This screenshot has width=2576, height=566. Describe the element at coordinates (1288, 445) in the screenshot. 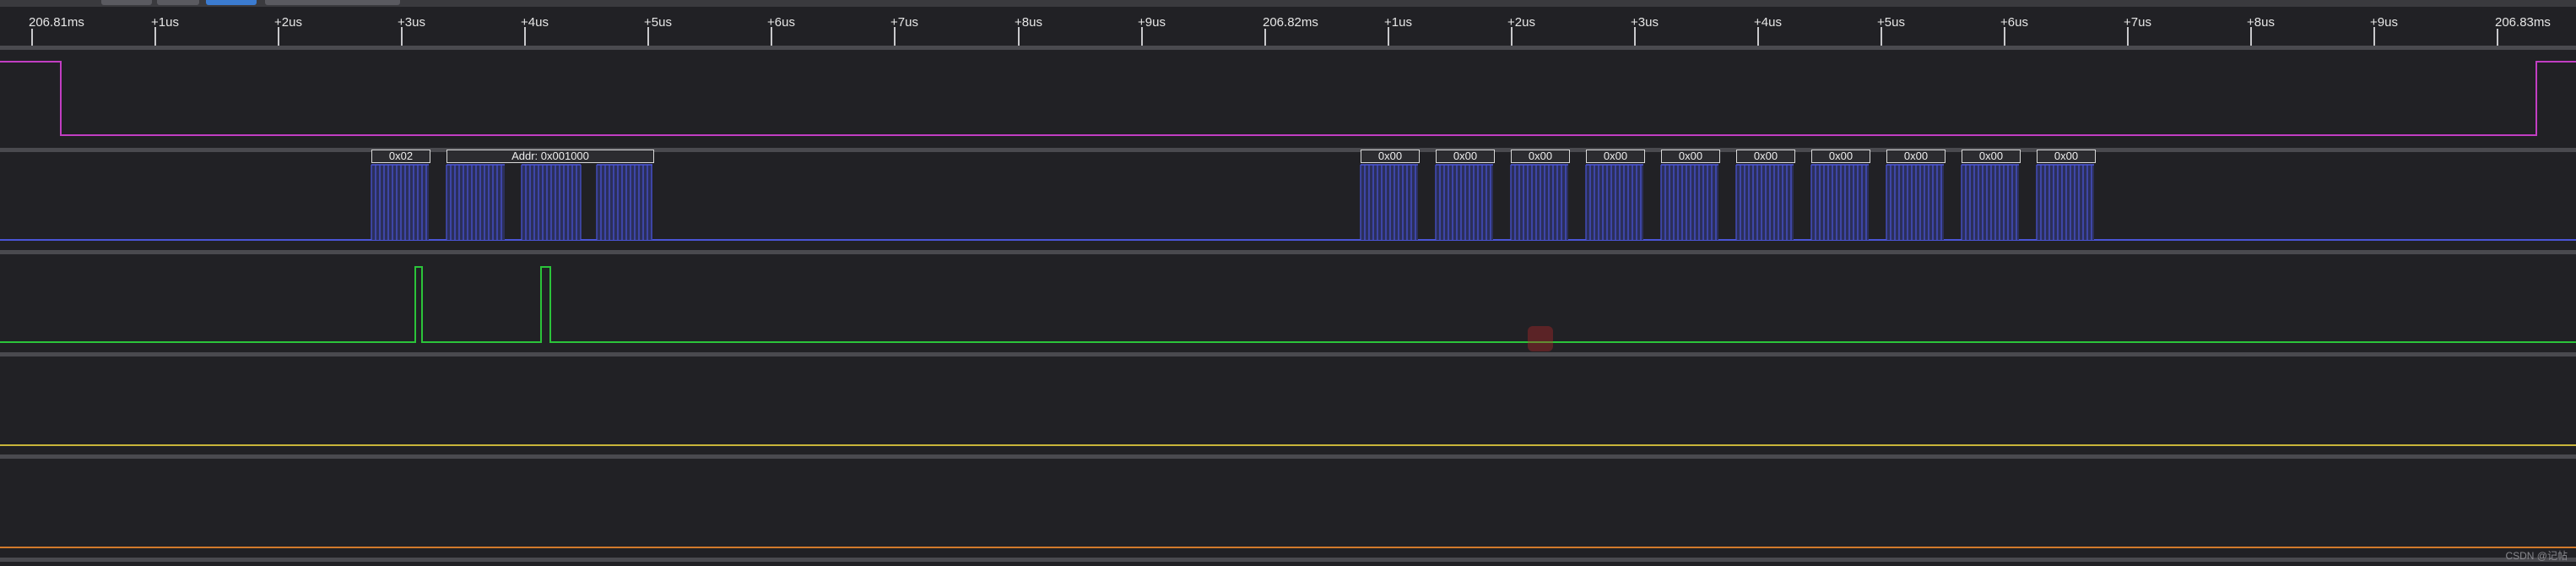

I see `channel-4-trace` at that location.